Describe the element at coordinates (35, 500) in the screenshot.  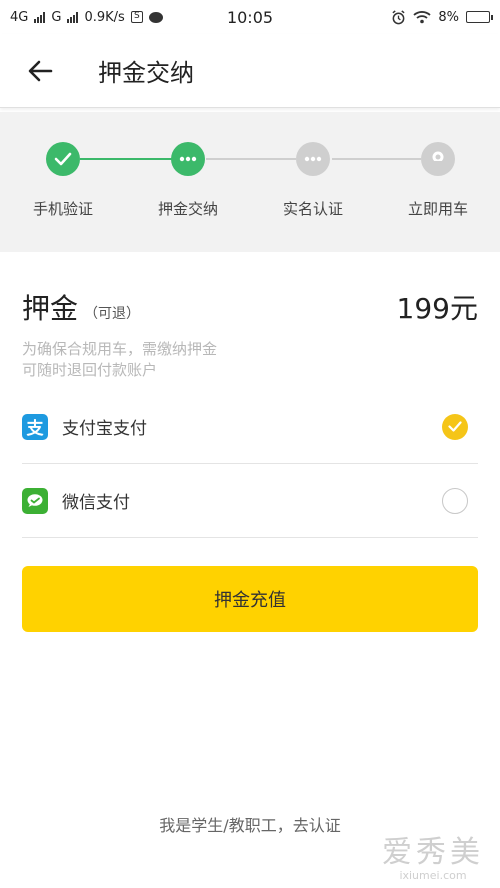
I see `wechat-icon` at that location.